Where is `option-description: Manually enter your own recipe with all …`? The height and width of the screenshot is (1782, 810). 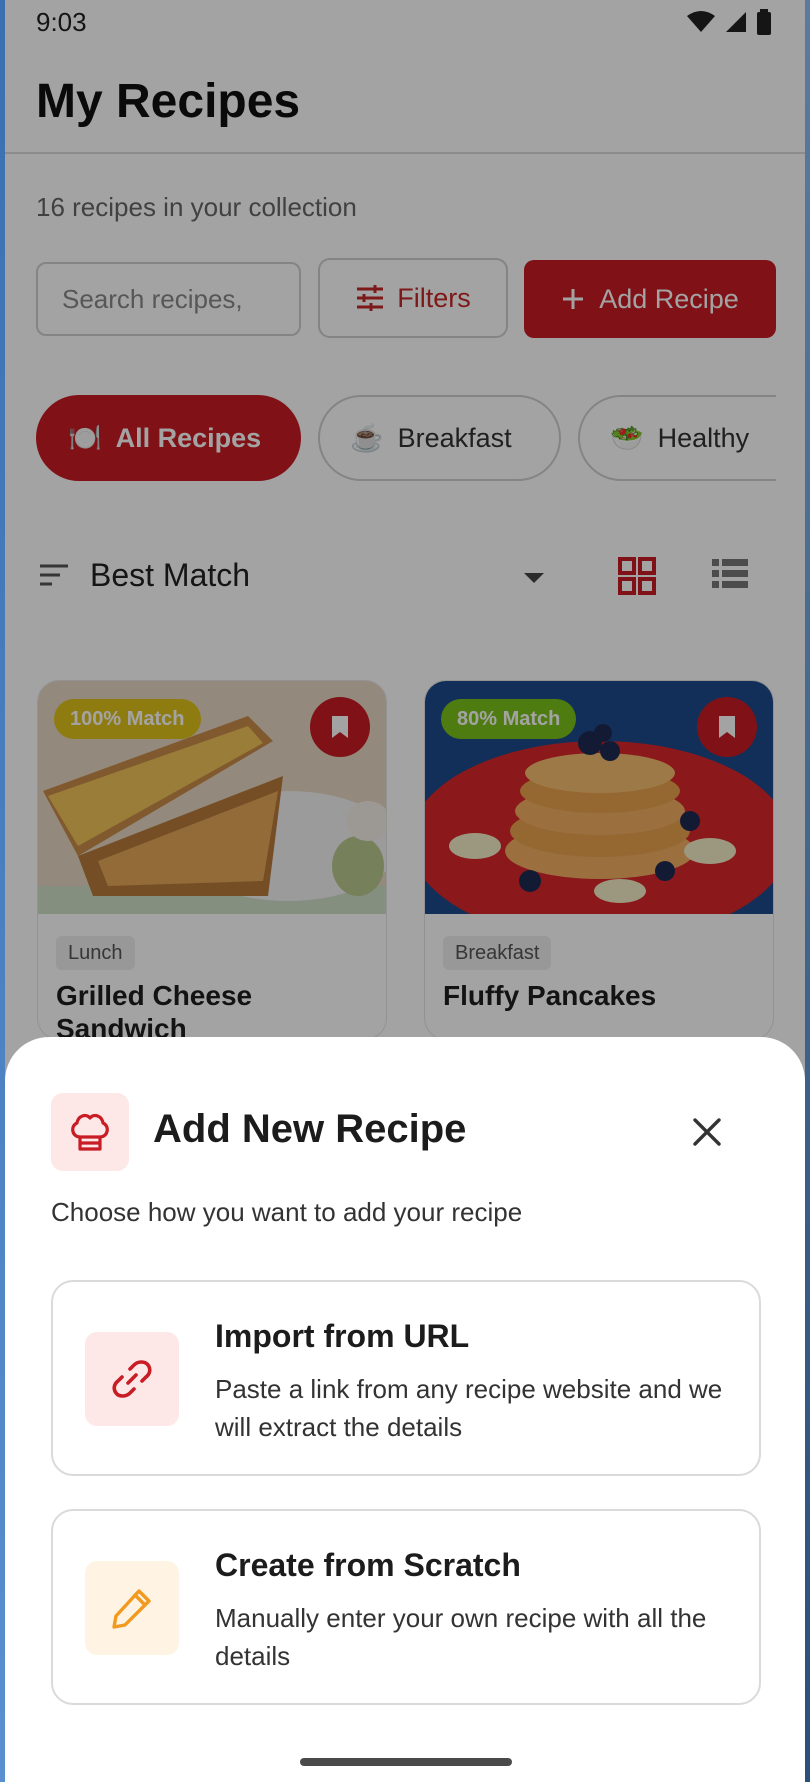 option-description: Manually enter your own recipe with all … is located at coordinates (461, 1637).